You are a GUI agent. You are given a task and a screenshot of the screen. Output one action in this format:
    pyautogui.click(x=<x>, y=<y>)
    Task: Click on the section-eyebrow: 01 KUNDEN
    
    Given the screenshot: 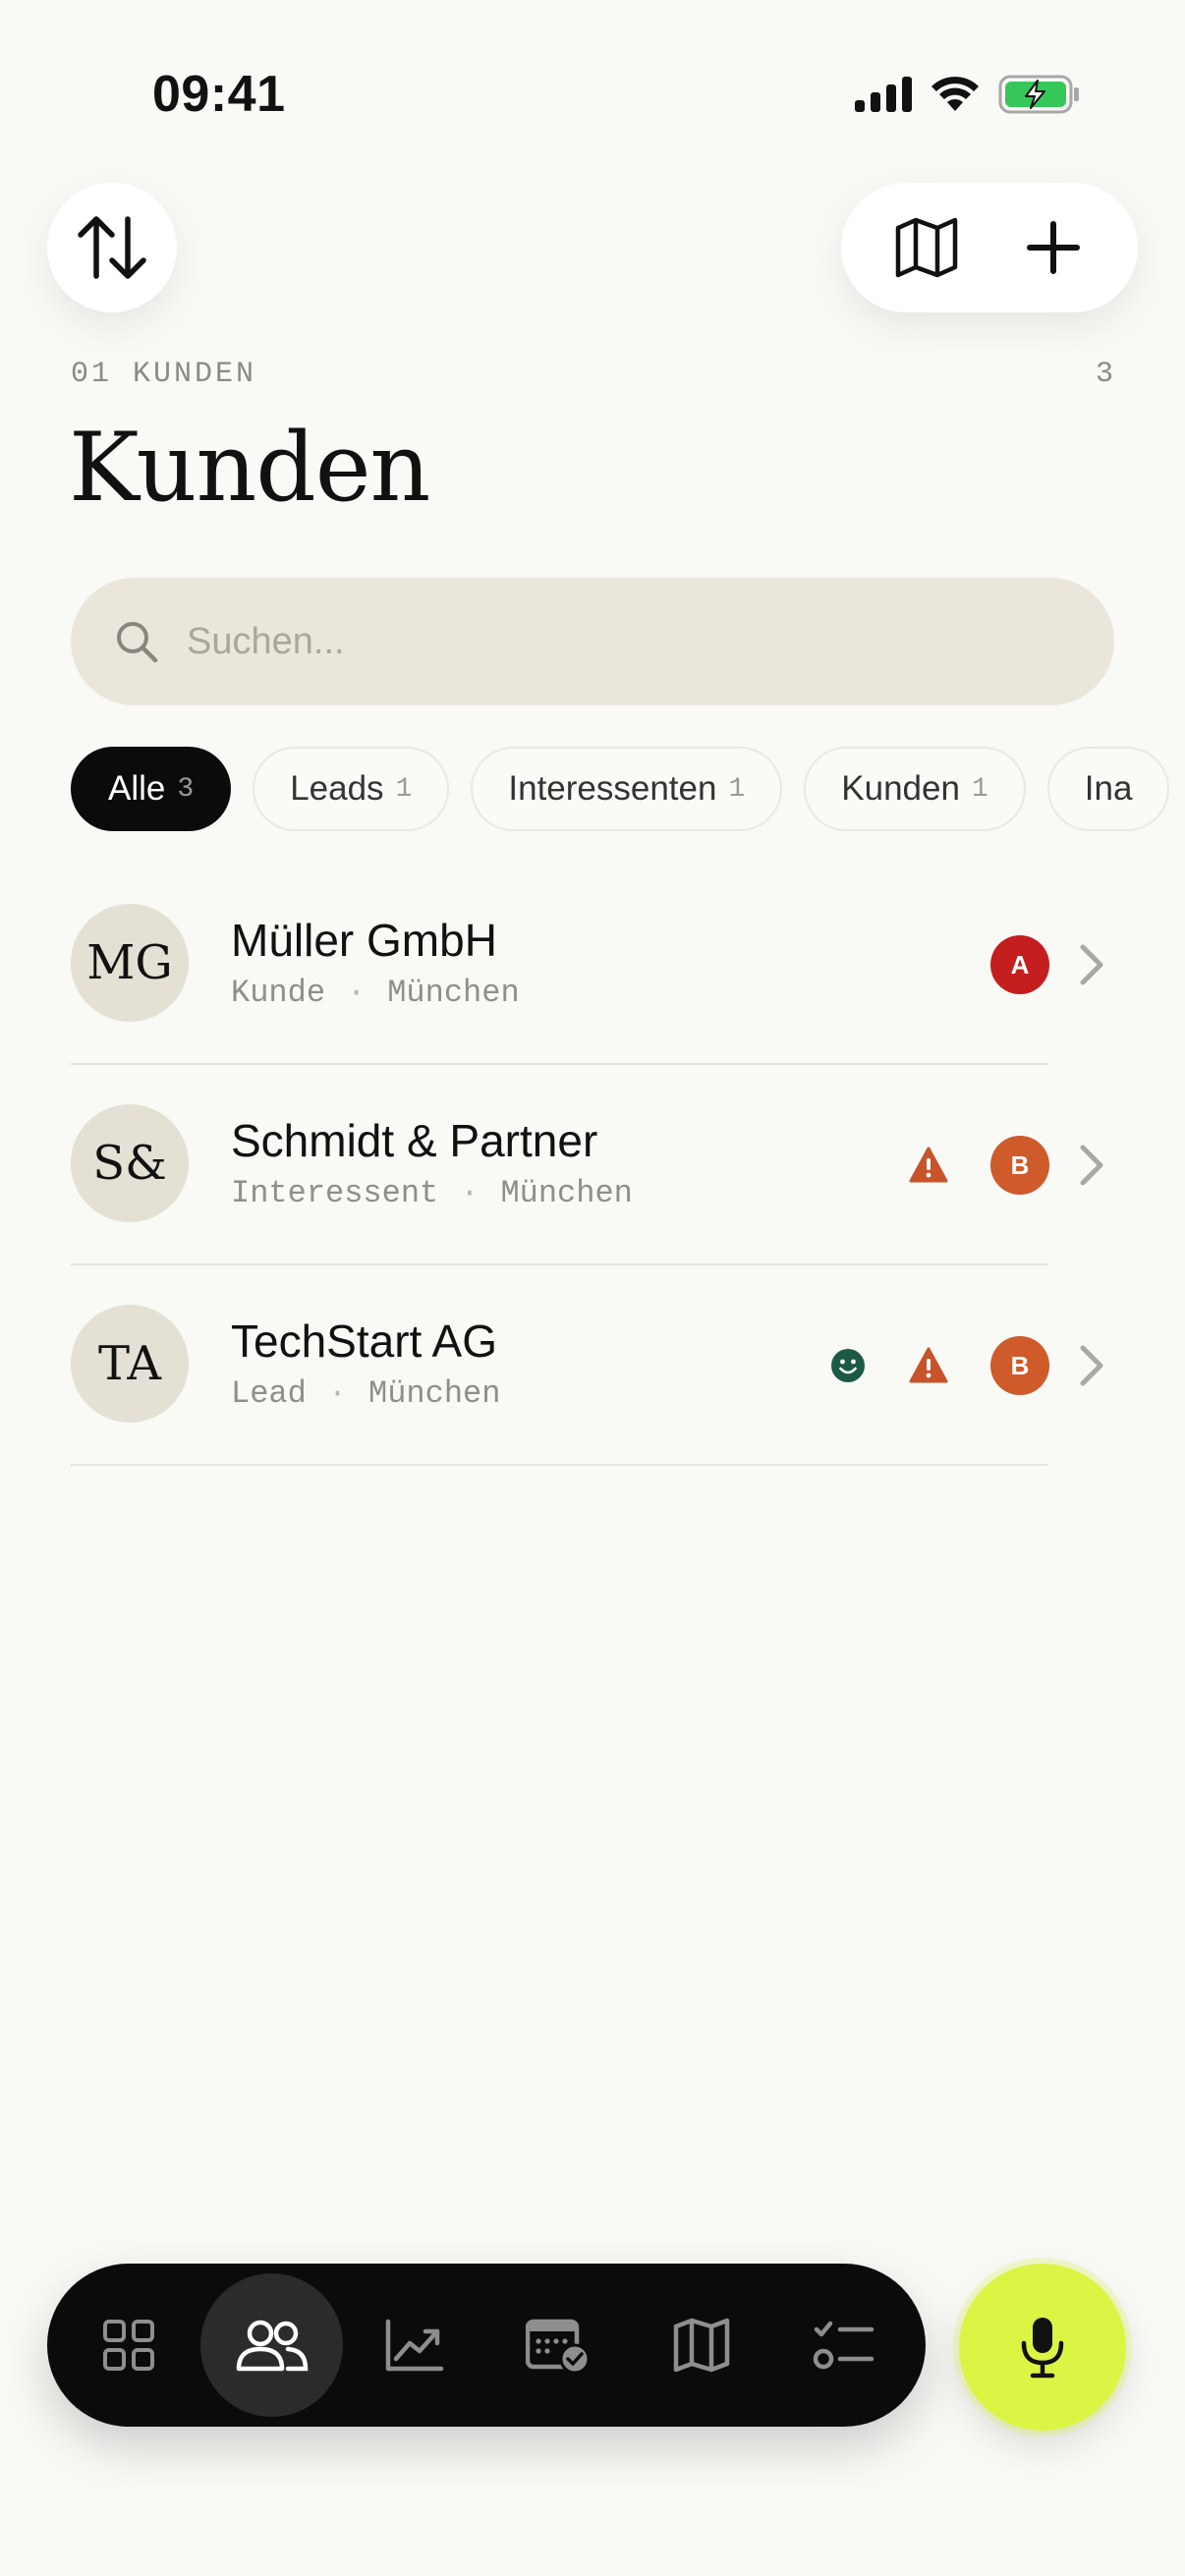 What is the action you would take?
    pyautogui.click(x=164, y=374)
    